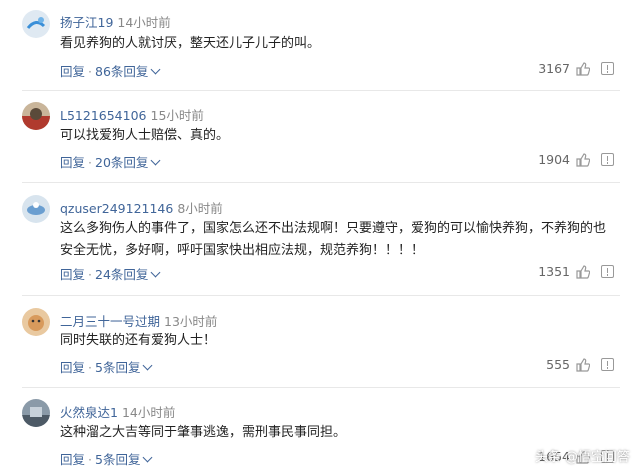 The image size is (640, 471). I want to click on comment-text: 可以找爱狗人士赔偿、真的。, so click(145, 135).